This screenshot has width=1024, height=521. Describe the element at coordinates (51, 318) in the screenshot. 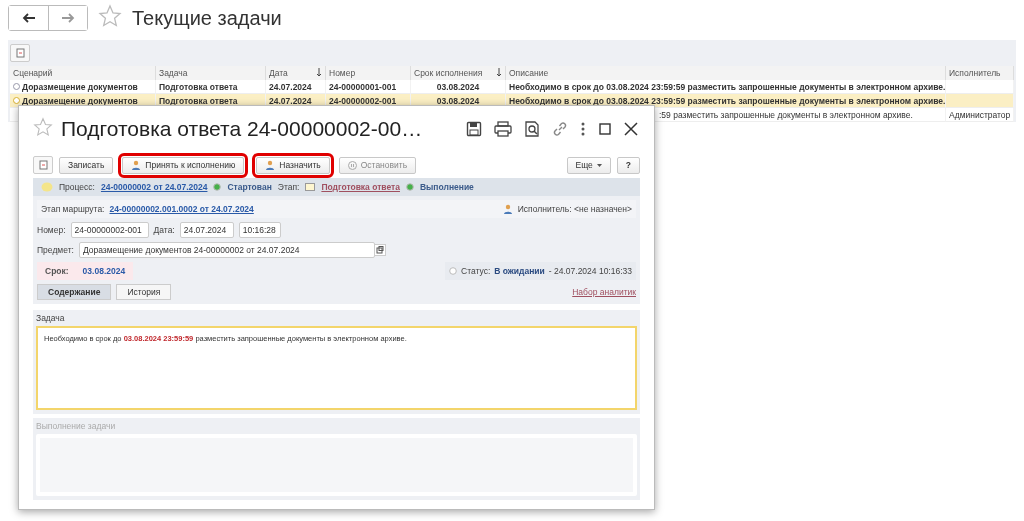

I see `task-label: Задача` at that location.